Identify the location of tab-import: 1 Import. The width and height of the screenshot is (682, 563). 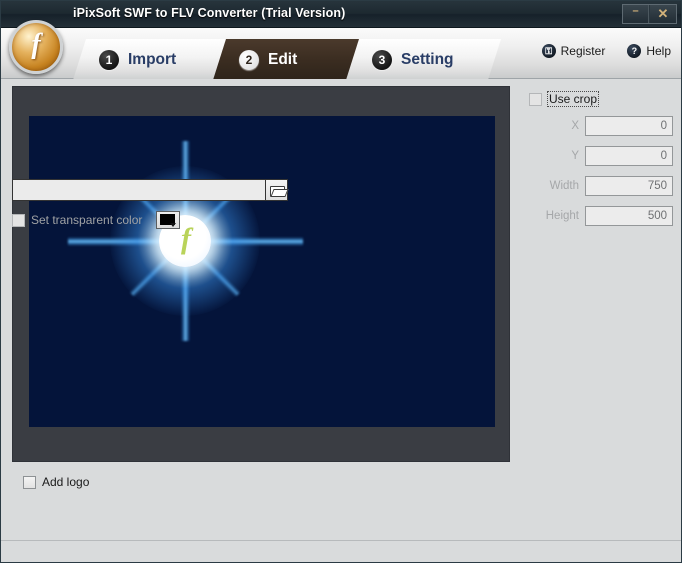
(150, 59).